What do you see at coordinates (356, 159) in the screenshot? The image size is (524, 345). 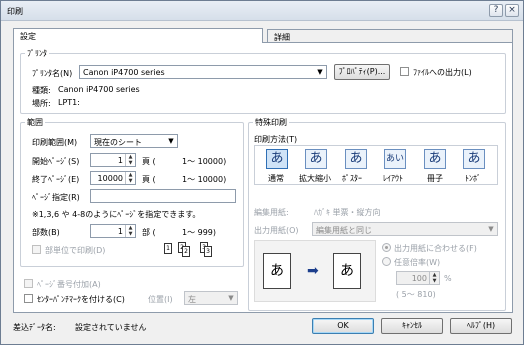 I see `mode-poster-icon: あ` at bounding box center [356, 159].